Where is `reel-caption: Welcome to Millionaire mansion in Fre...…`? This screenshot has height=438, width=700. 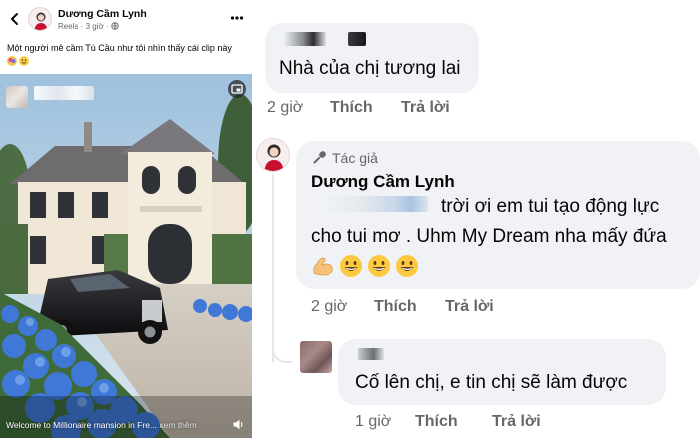 reel-caption: Welcome to Millionaire mansion in Fre...… is located at coordinates (101, 425).